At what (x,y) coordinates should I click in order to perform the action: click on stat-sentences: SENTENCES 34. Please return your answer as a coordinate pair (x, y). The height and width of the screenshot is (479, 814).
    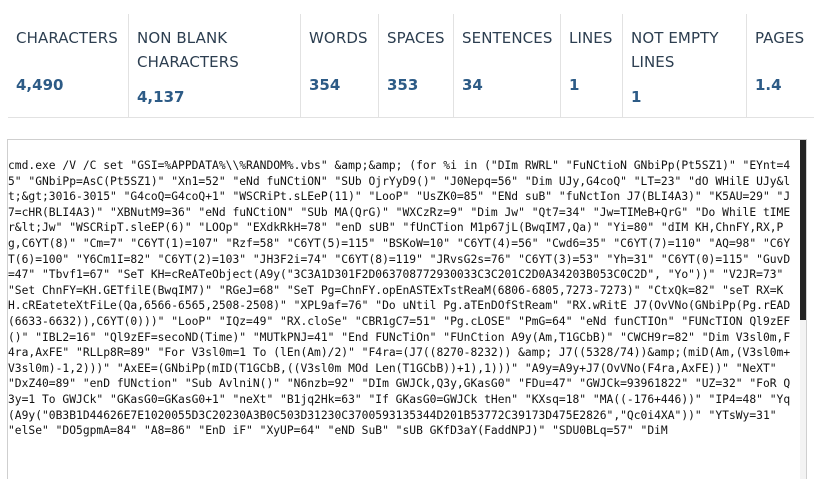
    Looking at the image, I should click on (506, 65).